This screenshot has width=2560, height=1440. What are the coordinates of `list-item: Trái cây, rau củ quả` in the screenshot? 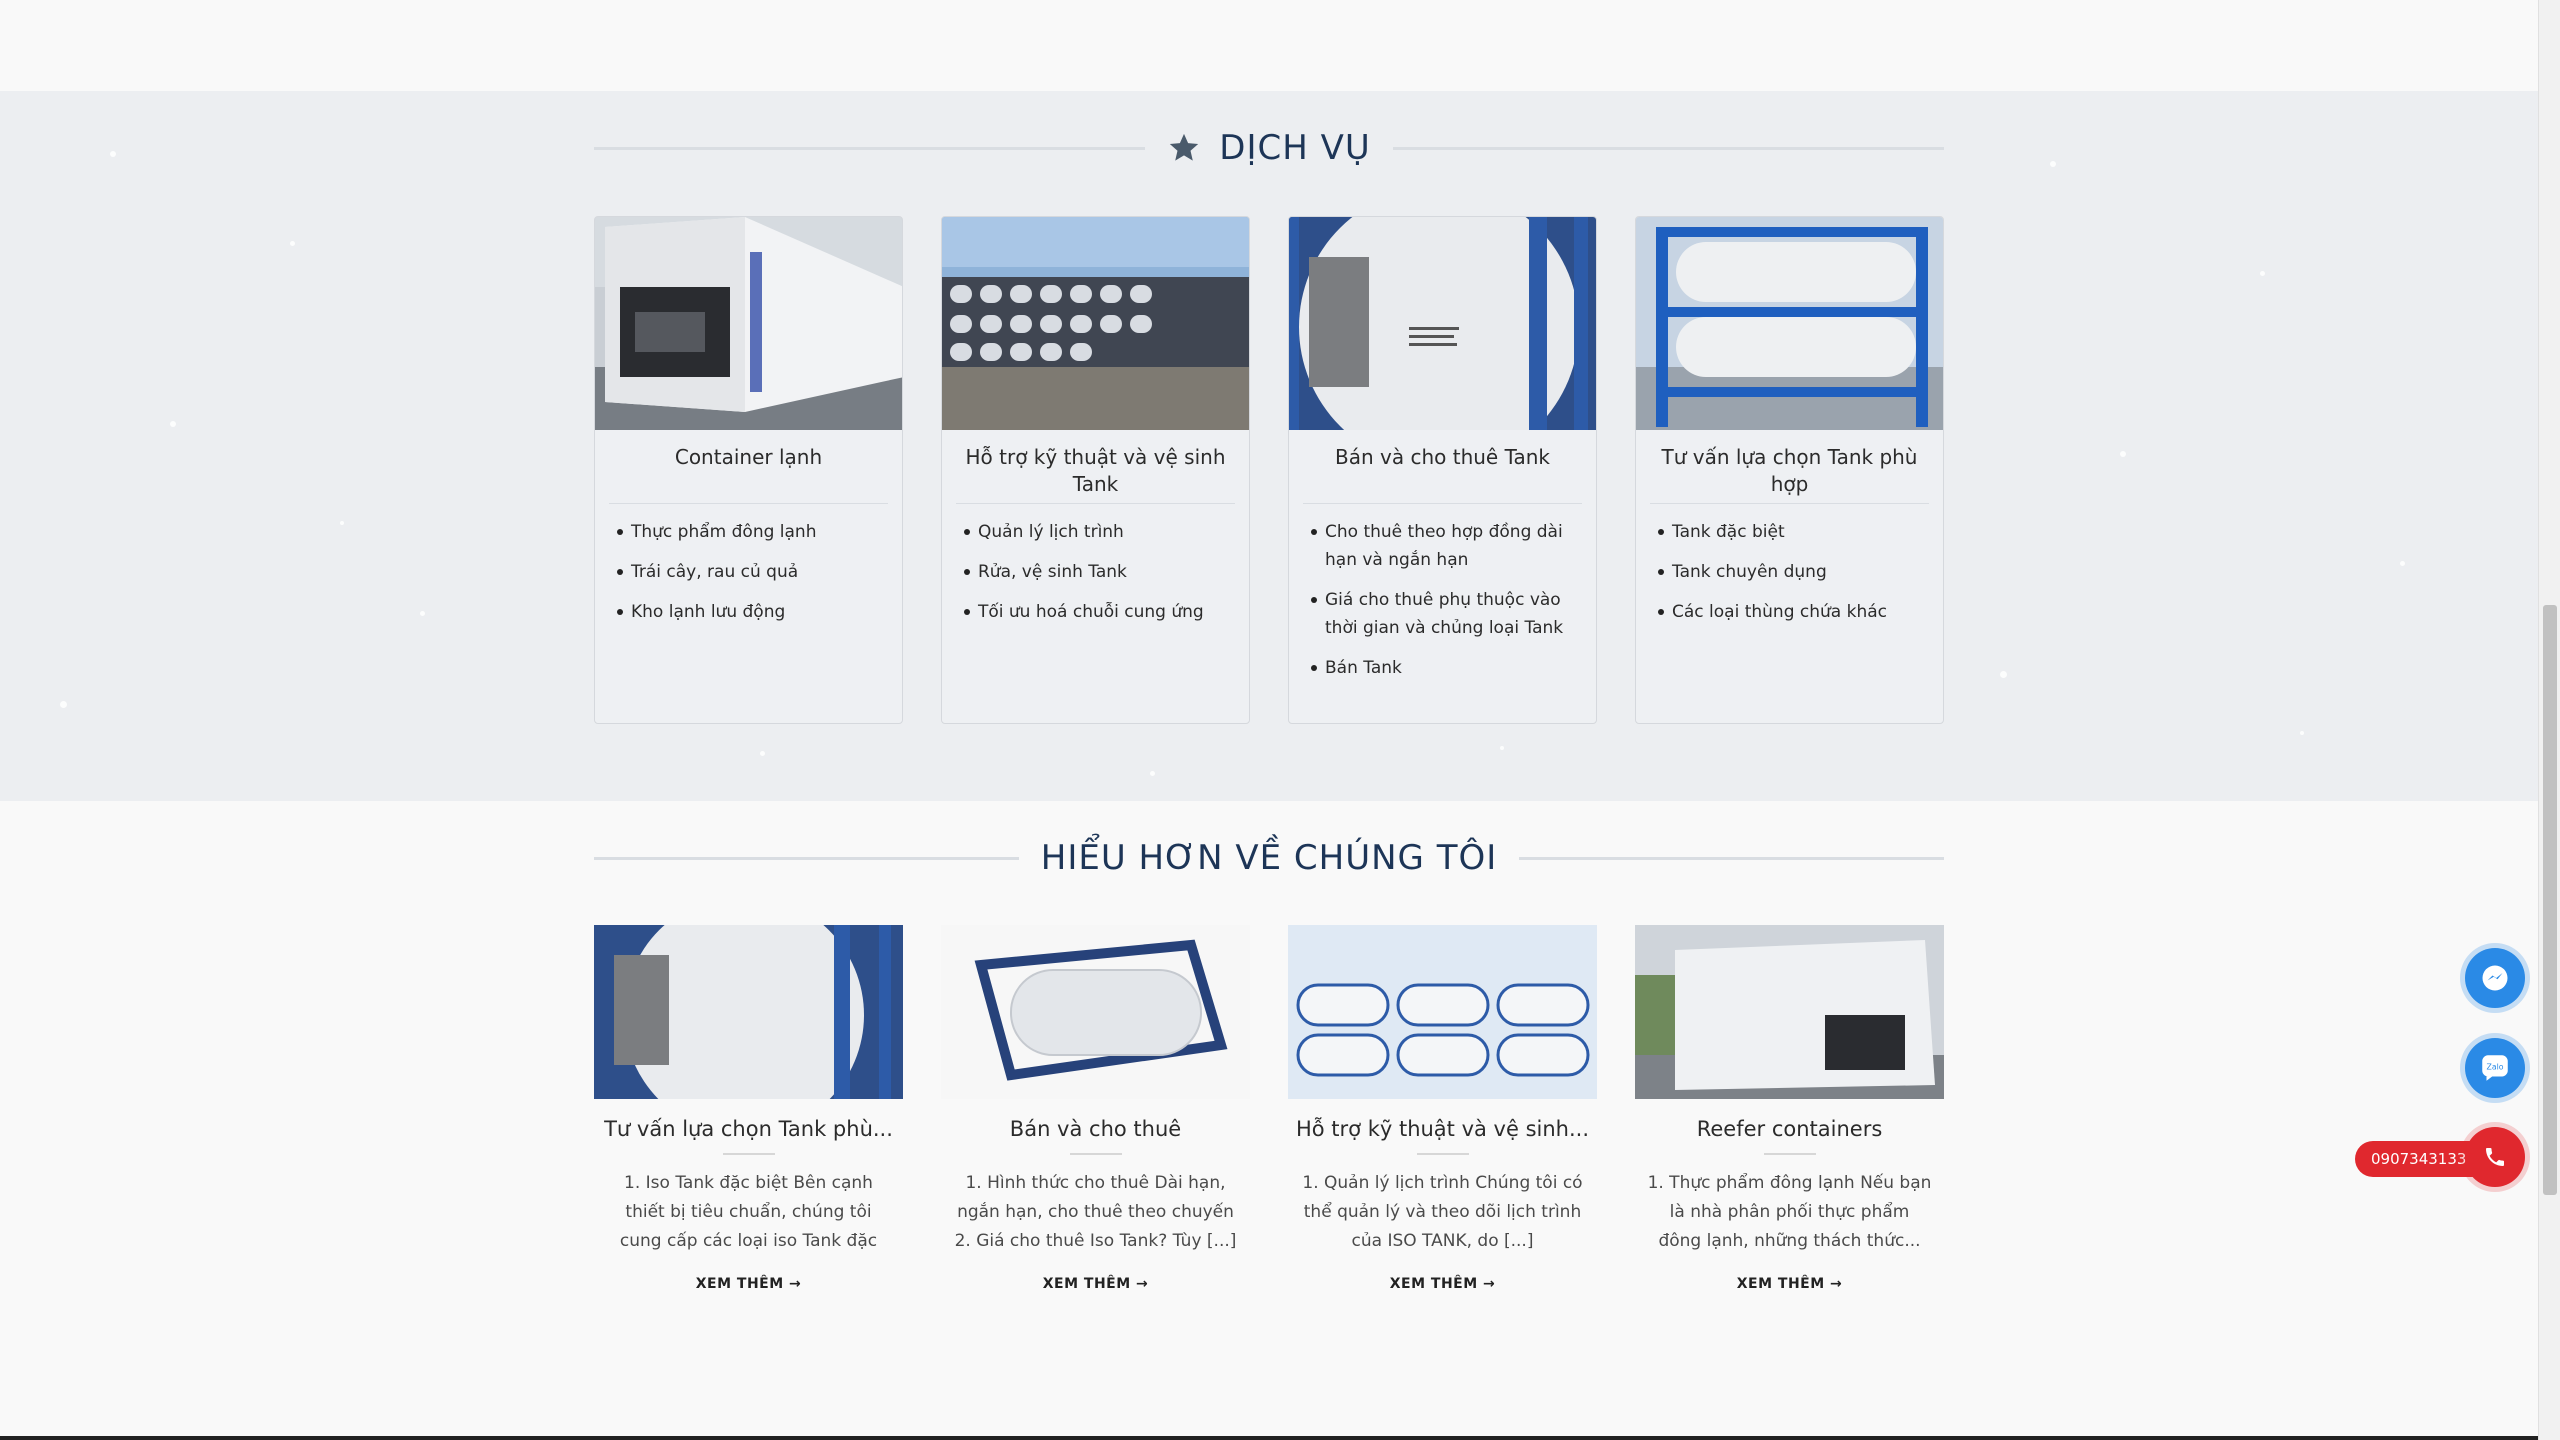 It's located at (750, 572).